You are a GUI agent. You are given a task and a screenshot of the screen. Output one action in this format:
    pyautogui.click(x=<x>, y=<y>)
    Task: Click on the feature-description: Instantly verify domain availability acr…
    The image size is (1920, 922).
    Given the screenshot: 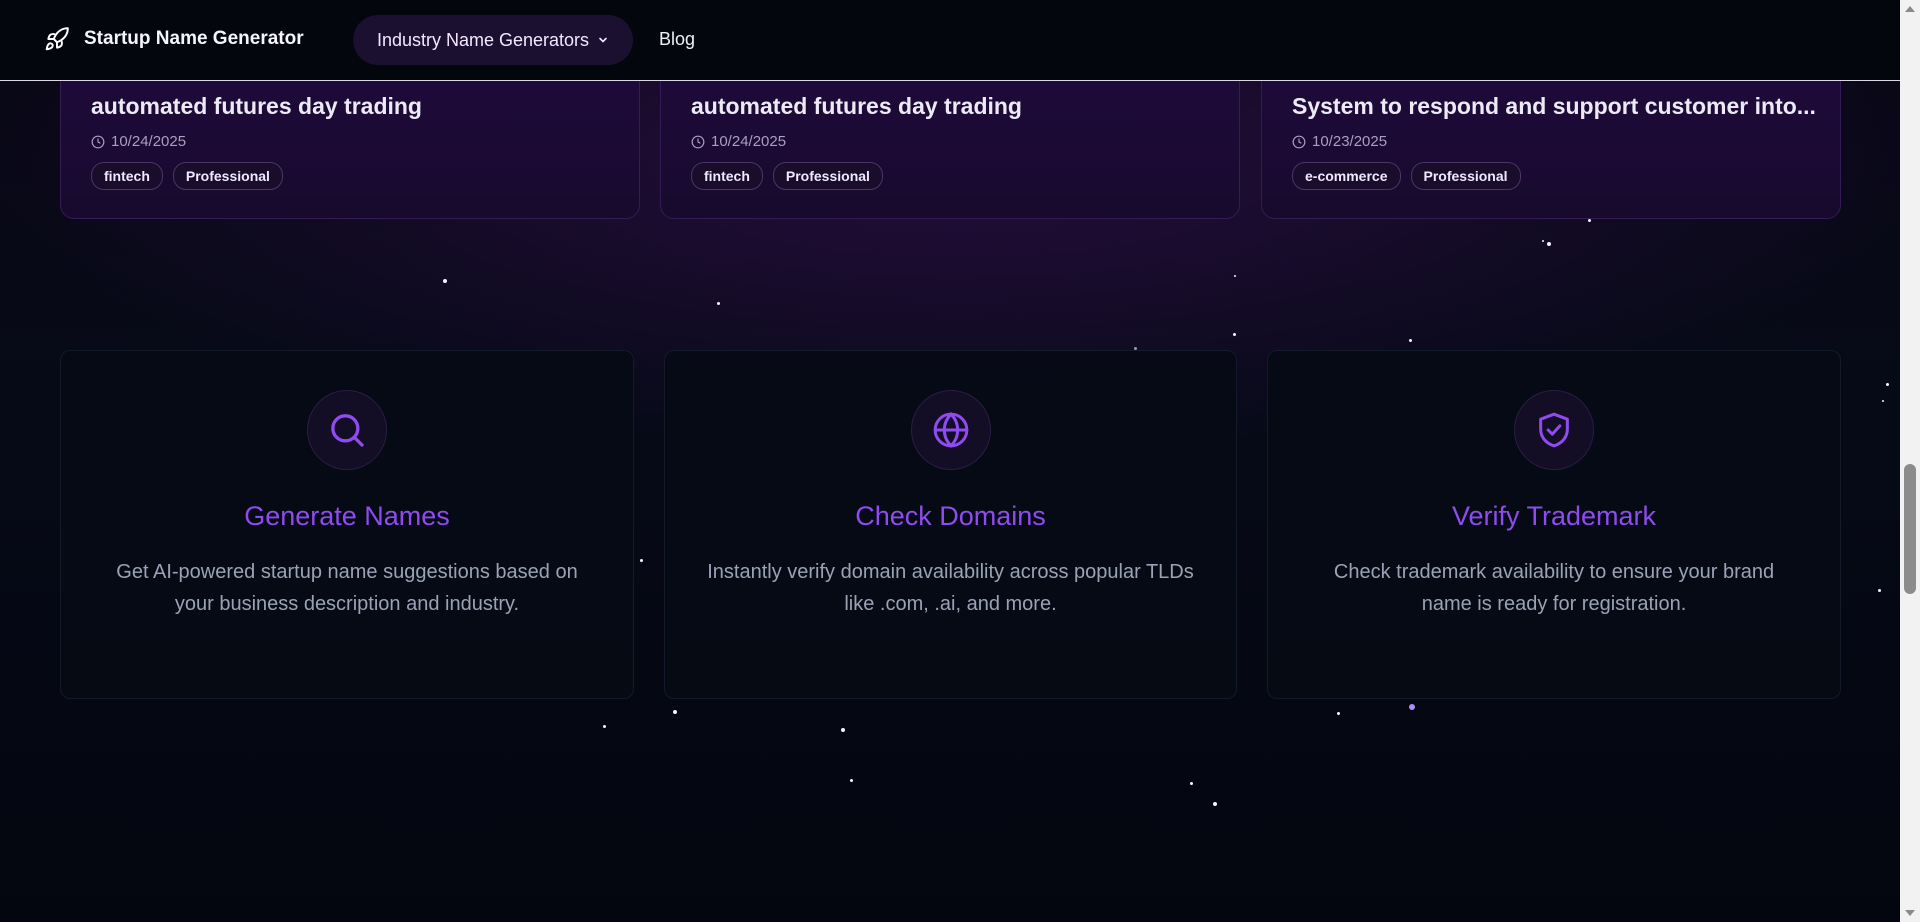 What is the action you would take?
    pyautogui.click(x=950, y=588)
    